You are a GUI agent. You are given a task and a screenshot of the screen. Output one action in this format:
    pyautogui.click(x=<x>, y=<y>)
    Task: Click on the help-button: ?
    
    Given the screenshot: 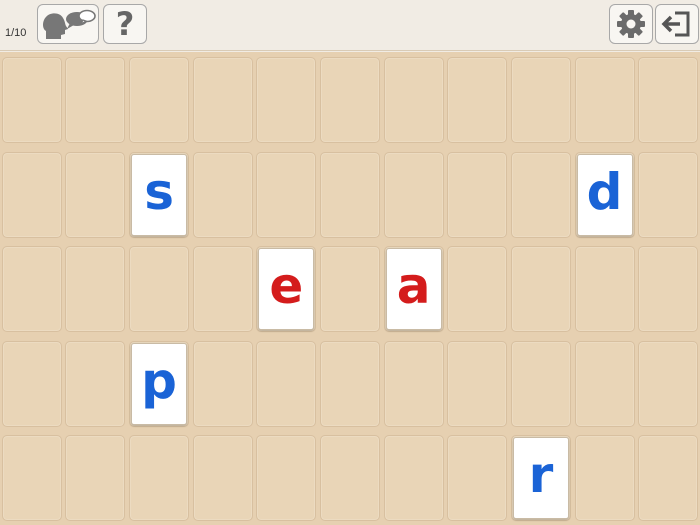 What is the action you would take?
    pyautogui.click(x=125, y=24)
    